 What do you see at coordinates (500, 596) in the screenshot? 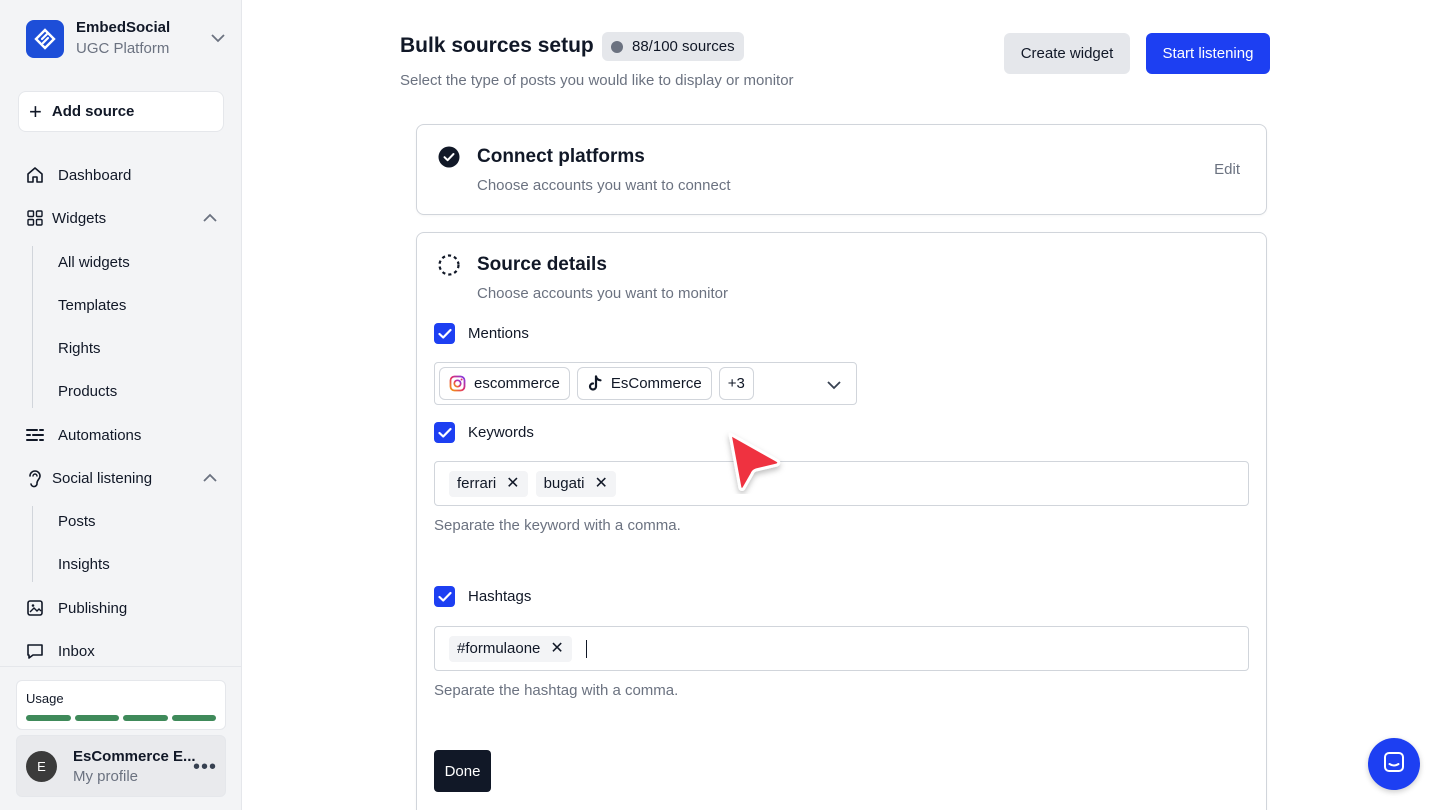
I see `hashtags-label: Hashtags` at bounding box center [500, 596].